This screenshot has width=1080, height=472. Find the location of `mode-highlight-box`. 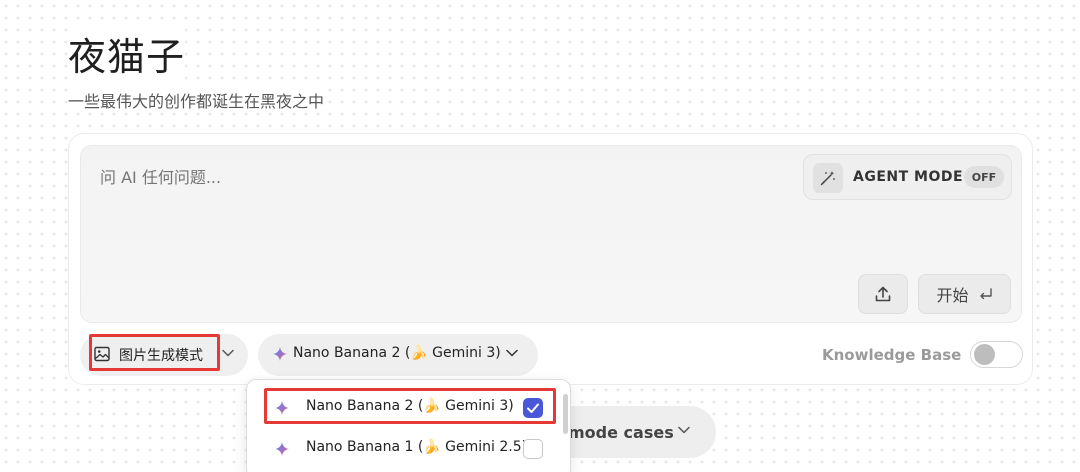

mode-highlight-box is located at coordinates (154, 352).